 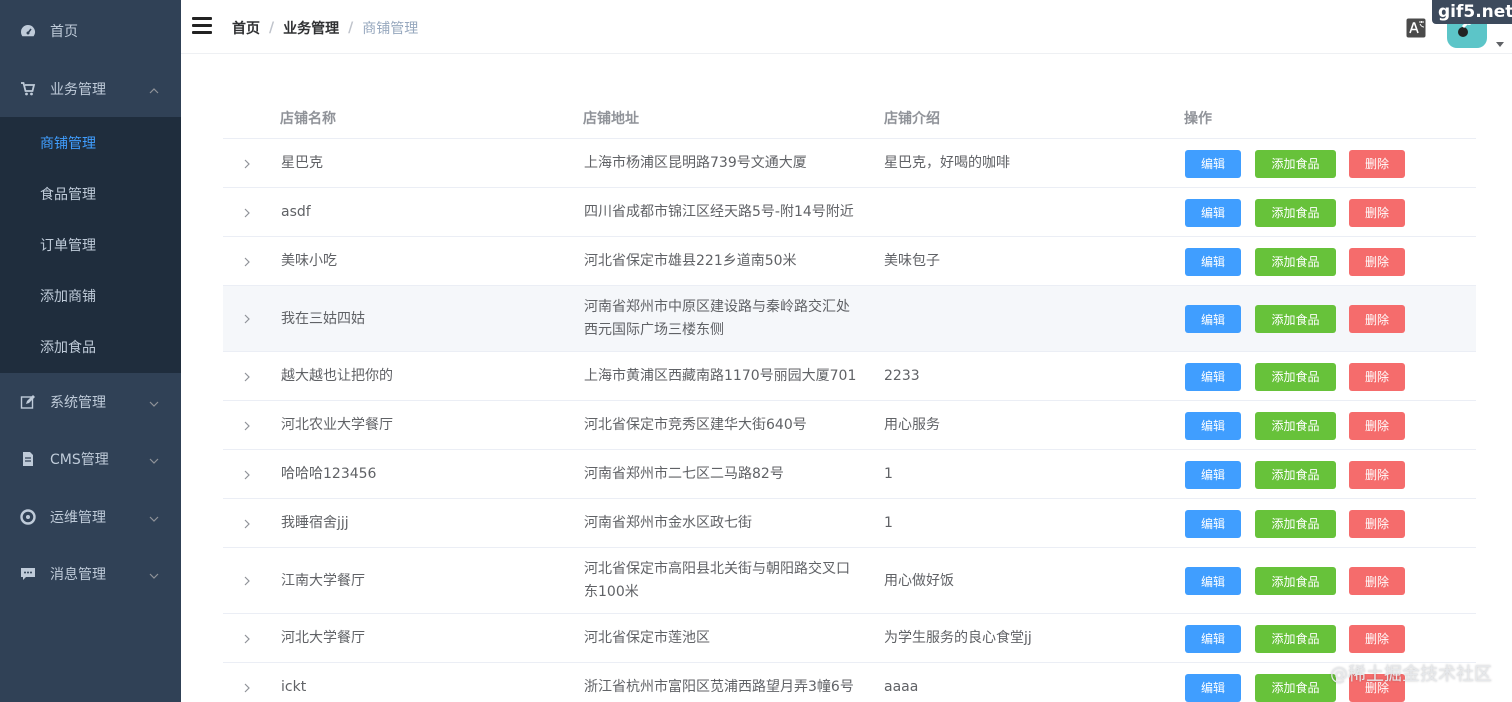 What do you see at coordinates (902, 376) in the screenshot?
I see `cell-shop-intro: 2233` at bounding box center [902, 376].